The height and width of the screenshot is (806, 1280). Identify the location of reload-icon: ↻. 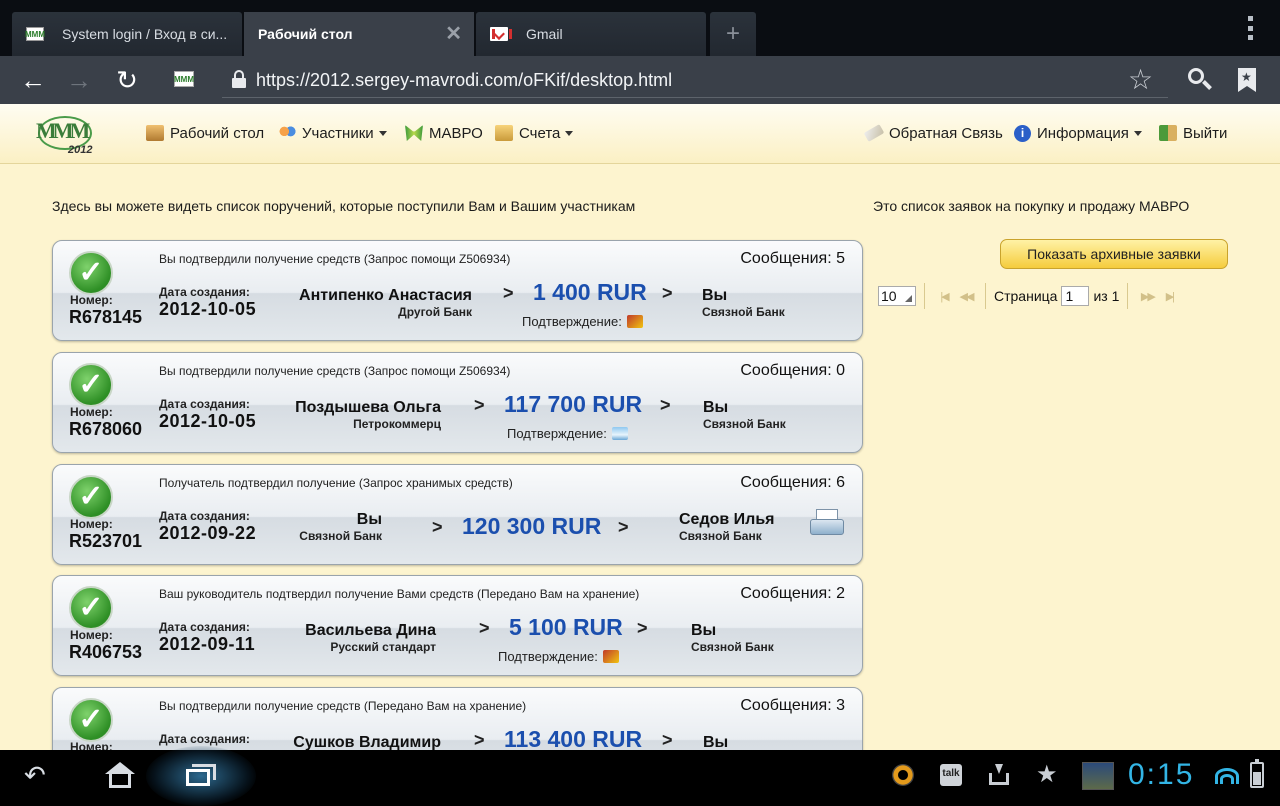
(127, 80).